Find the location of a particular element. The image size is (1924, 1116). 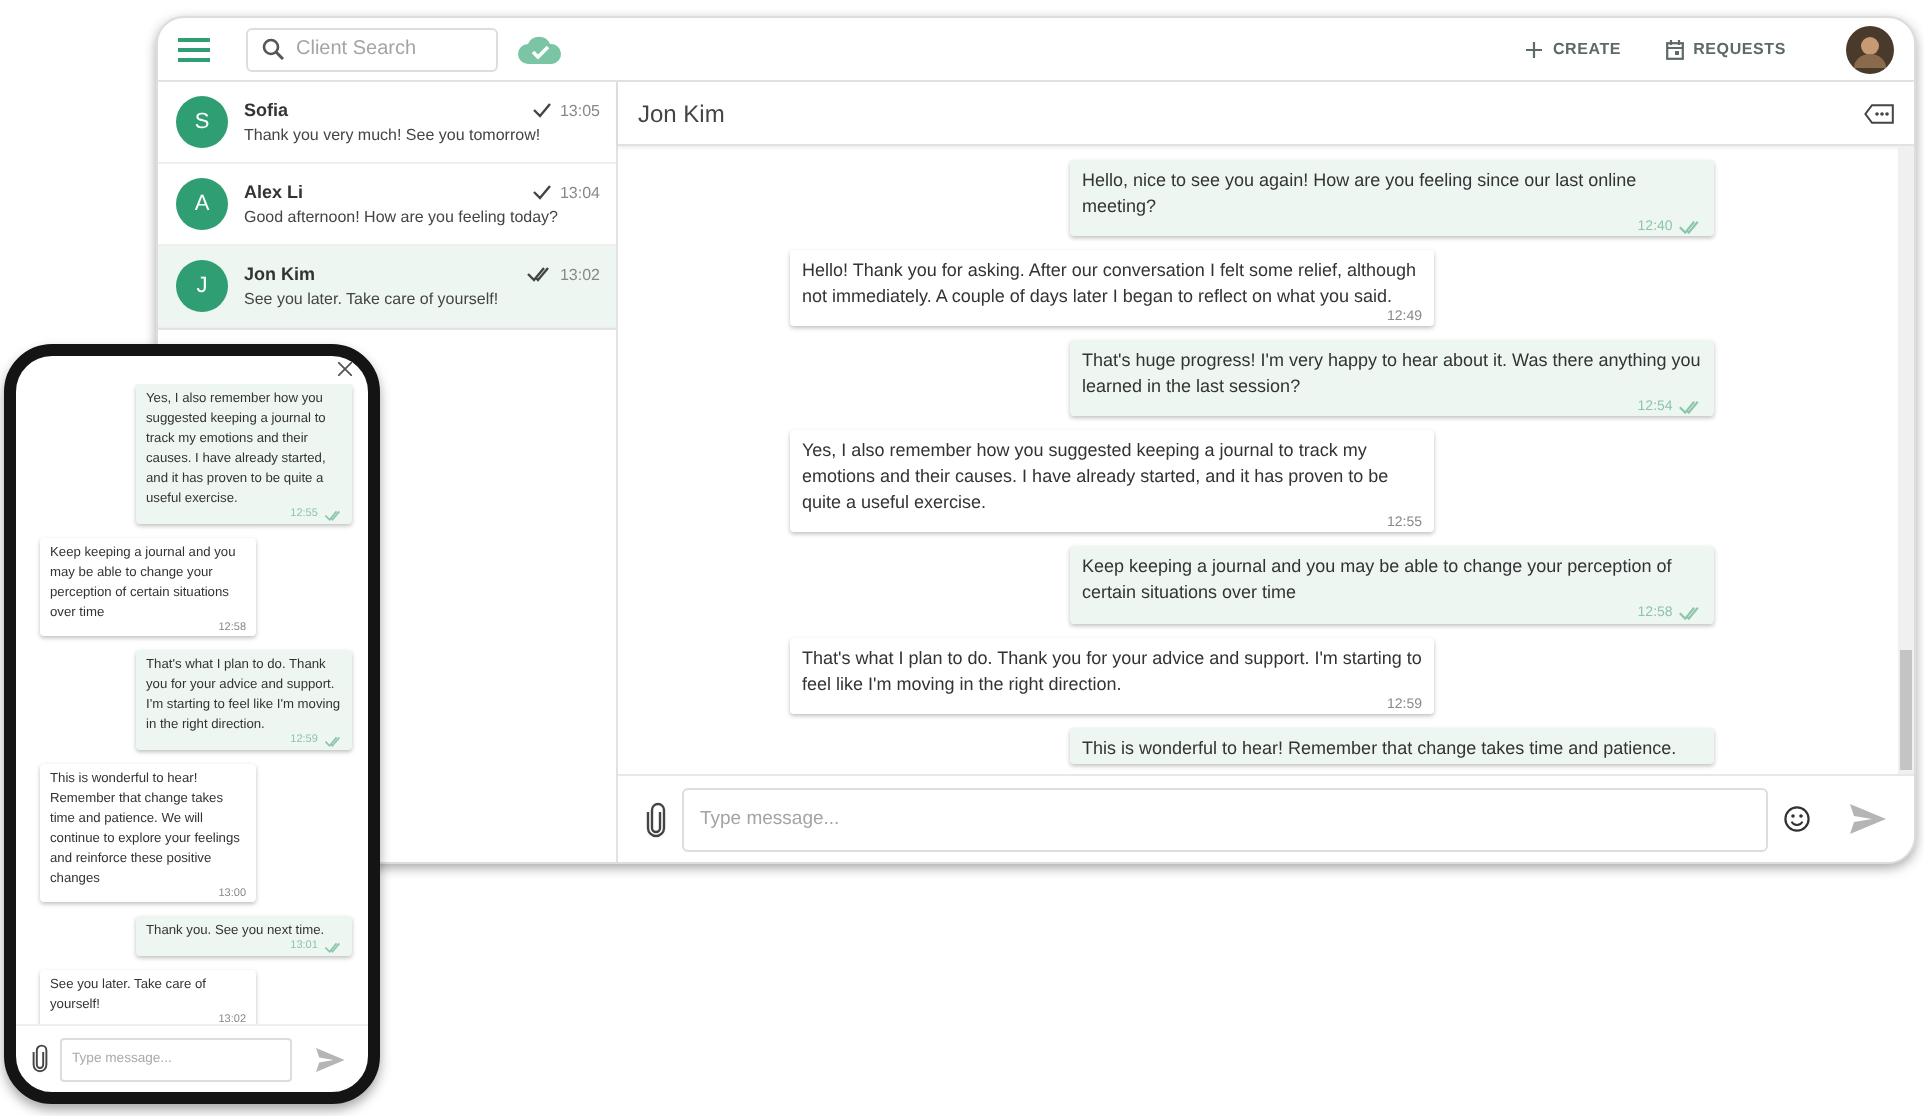

contact-name: Alex Li is located at coordinates (275, 192).